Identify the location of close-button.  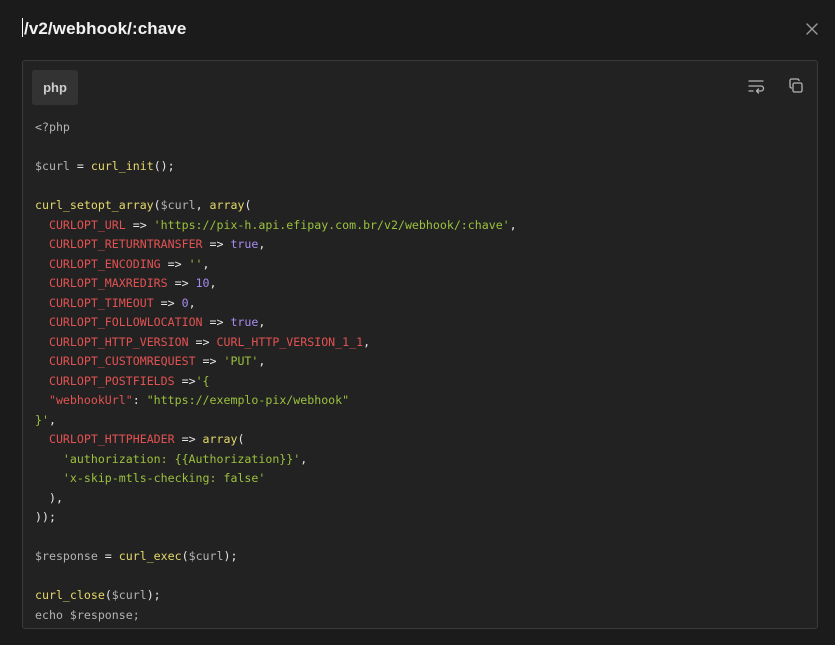
(812, 29).